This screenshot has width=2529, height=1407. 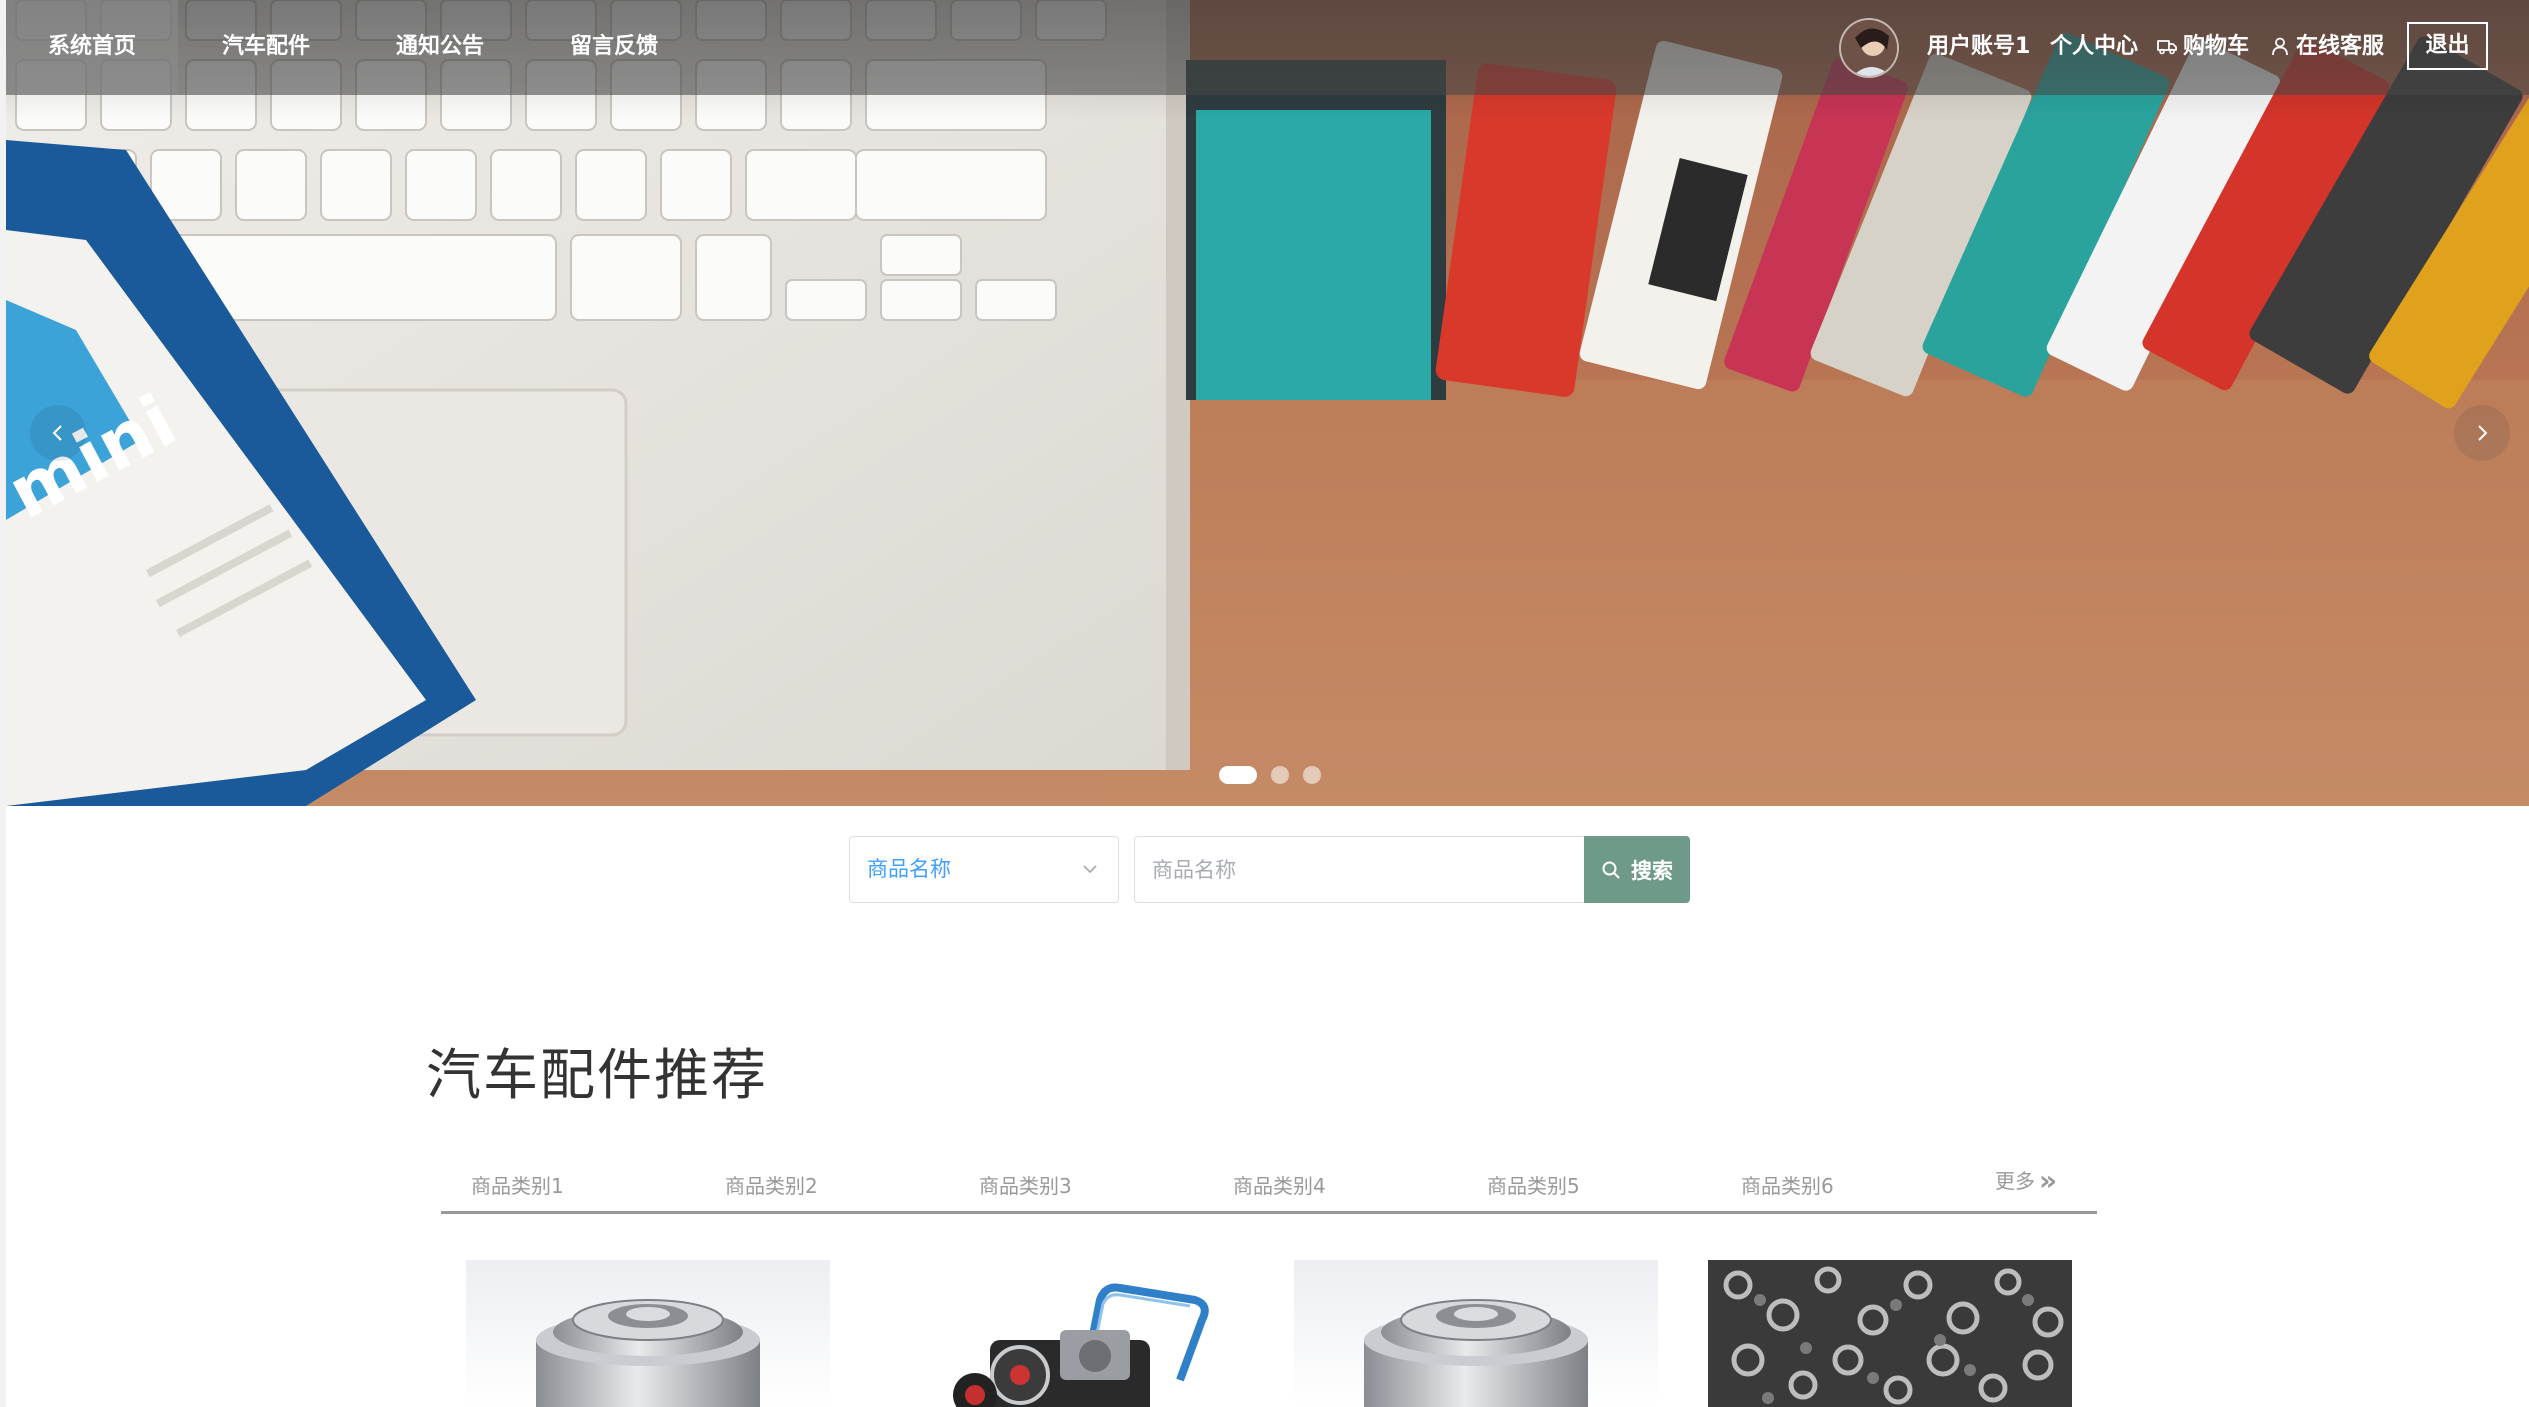 What do you see at coordinates (2048, 1180) in the screenshot?
I see `double-chevron-right-icon: »` at bounding box center [2048, 1180].